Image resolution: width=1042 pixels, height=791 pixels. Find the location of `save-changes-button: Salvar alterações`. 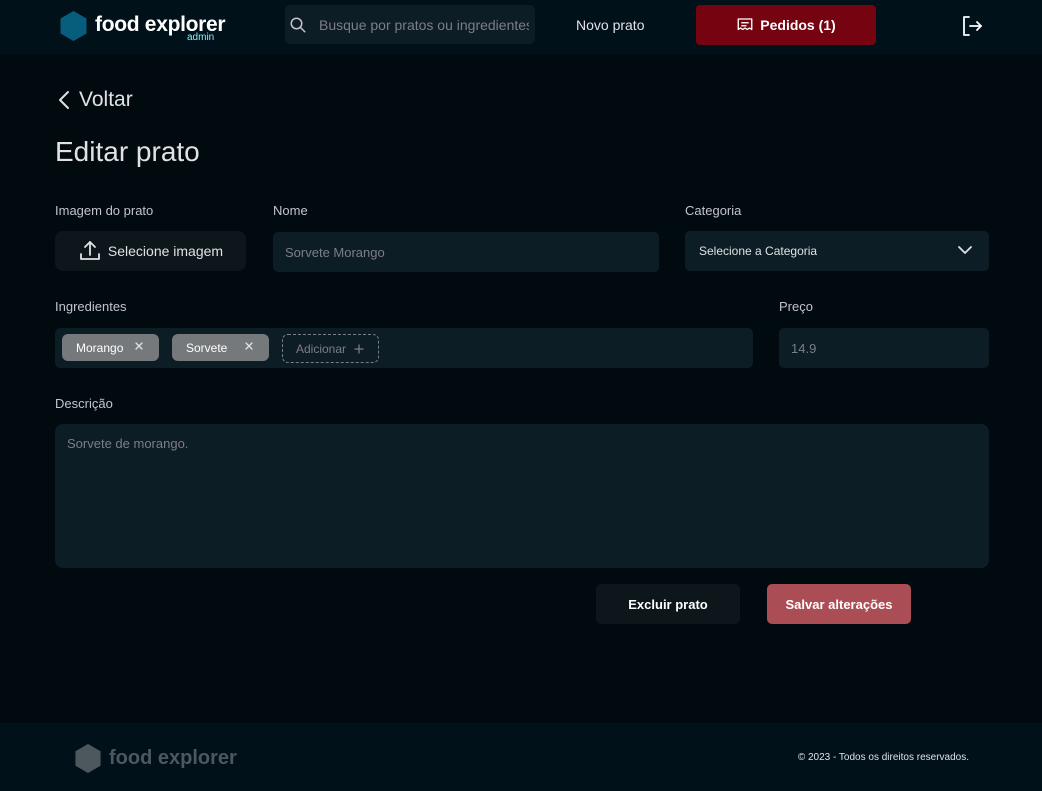

save-changes-button: Salvar alterações is located at coordinates (839, 604).